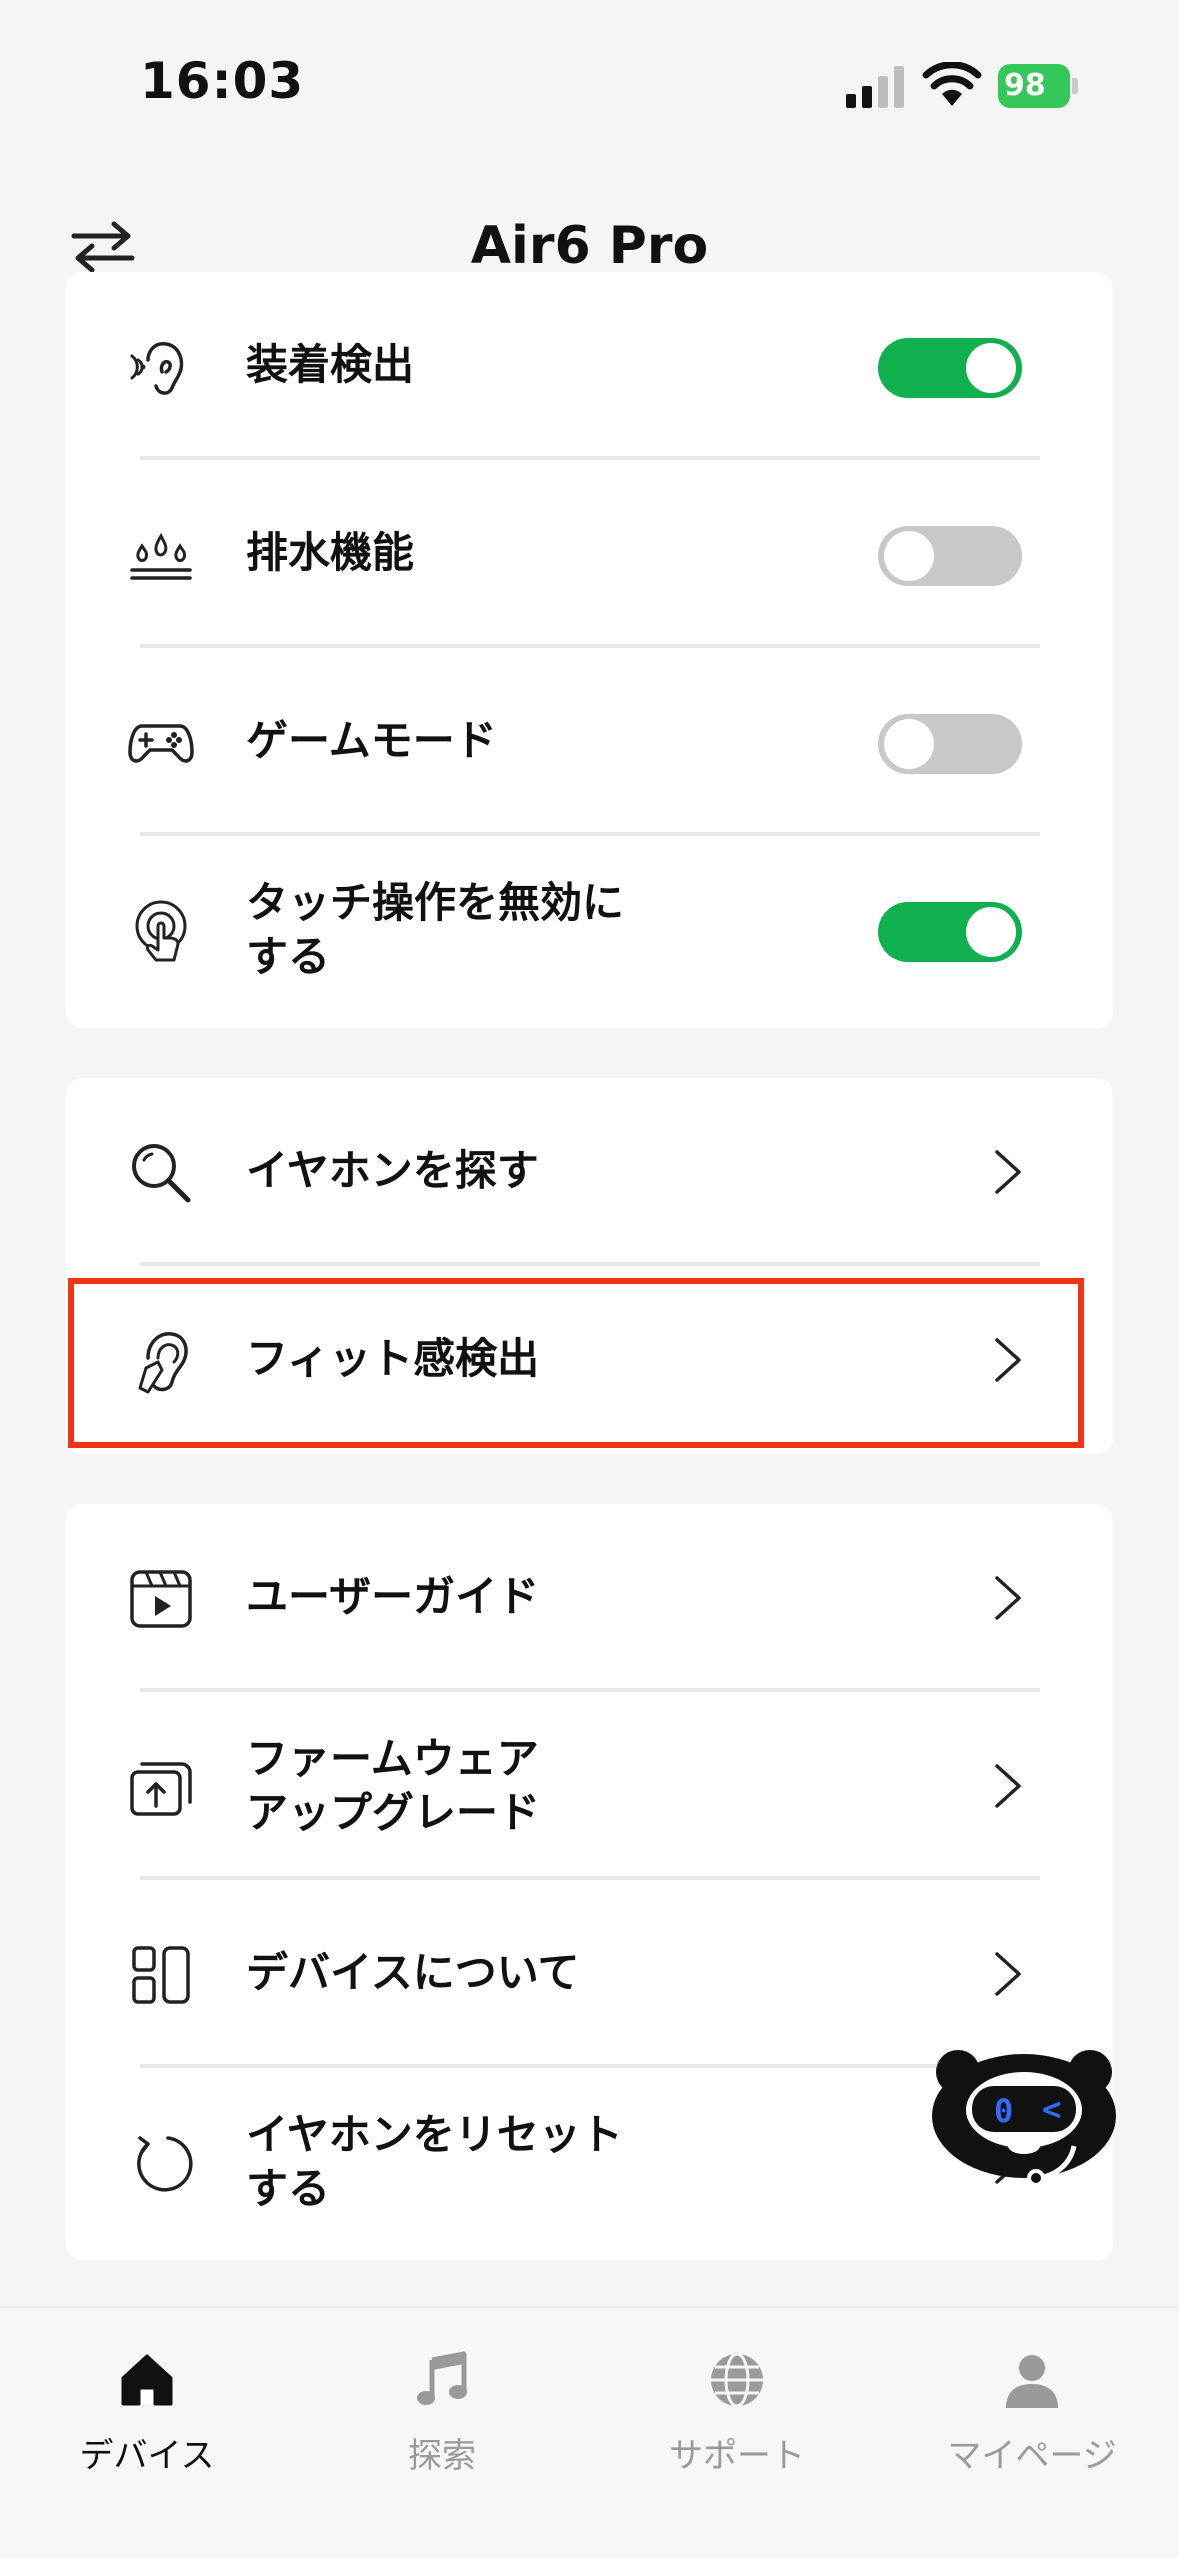 Image resolution: width=1179 pixels, height=2558 pixels. Describe the element at coordinates (161, 931) in the screenshot. I see `touch-gesture-icon` at that location.